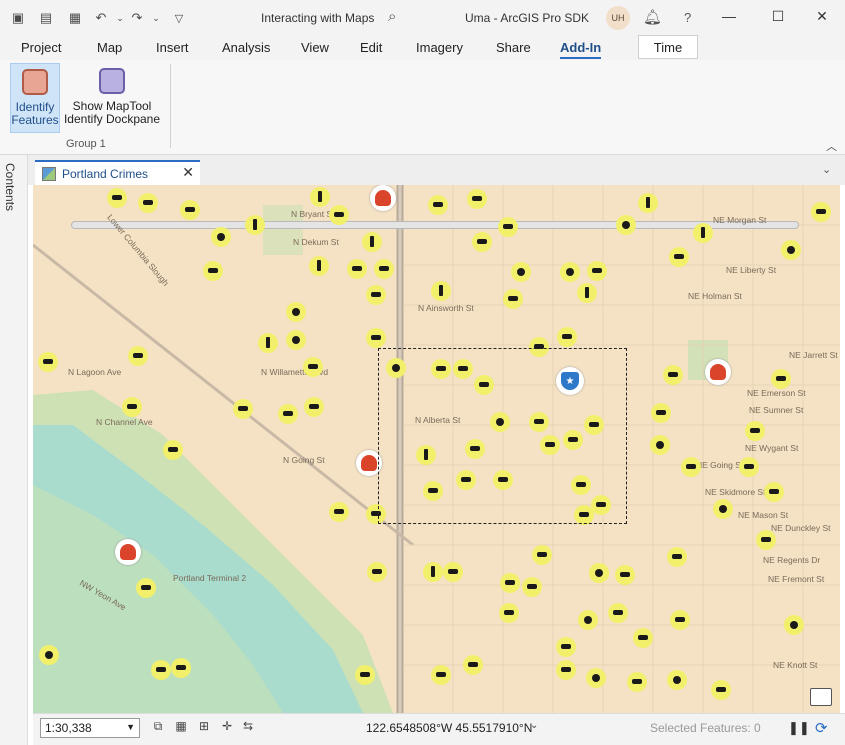 The width and height of the screenshot is (845, 745). What do you see at coordinates (821, 697) in the screenshot?
I see `navigator-icon` at bounding box center [821, 697].